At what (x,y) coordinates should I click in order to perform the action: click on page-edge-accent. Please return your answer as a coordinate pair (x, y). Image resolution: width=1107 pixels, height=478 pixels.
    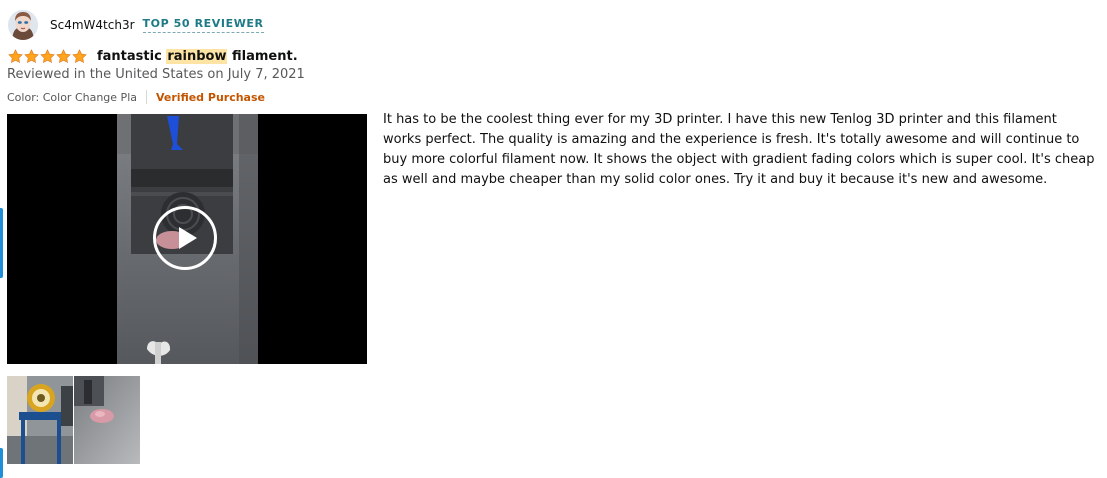
    Looking at the image, I should click on (1, 243).